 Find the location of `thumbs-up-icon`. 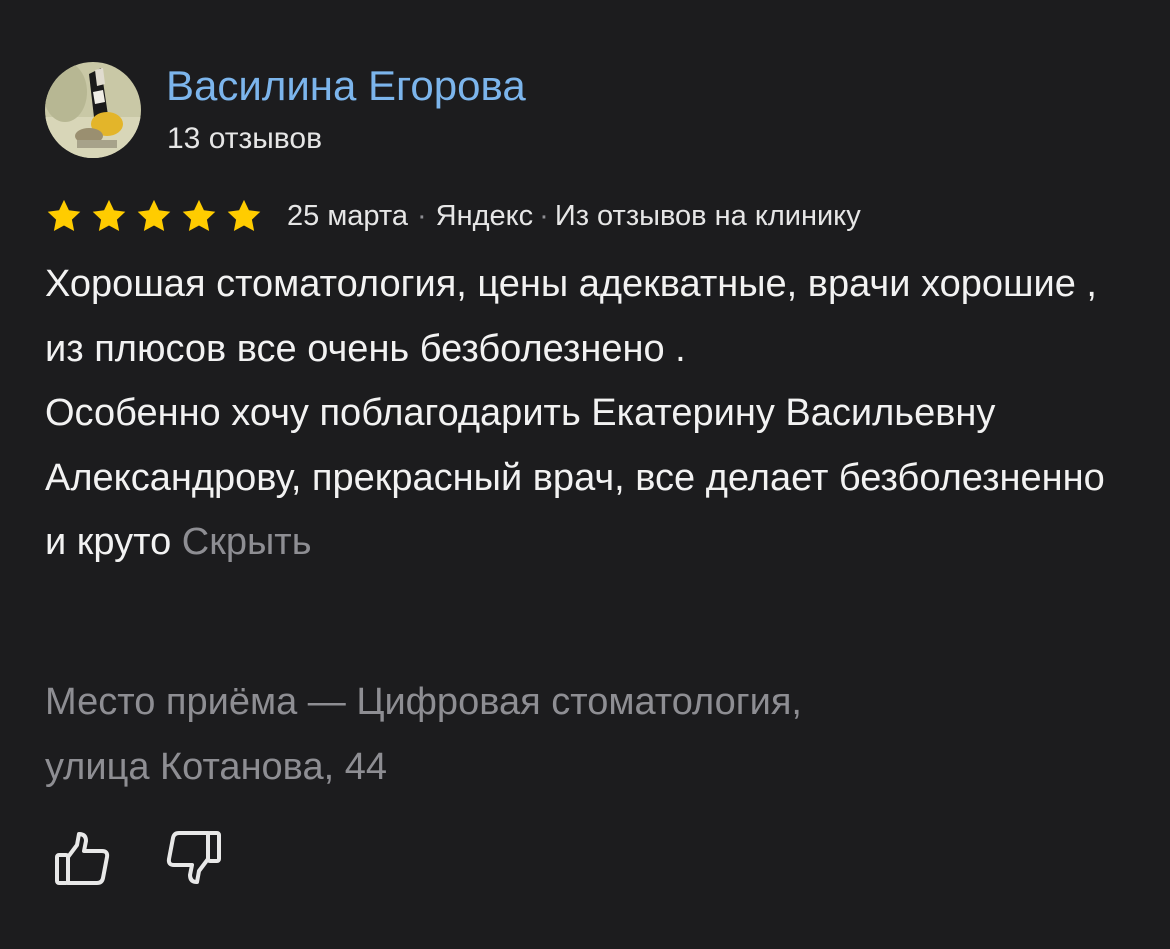

thumbs-up-icon is located at coordinates (82, 858).